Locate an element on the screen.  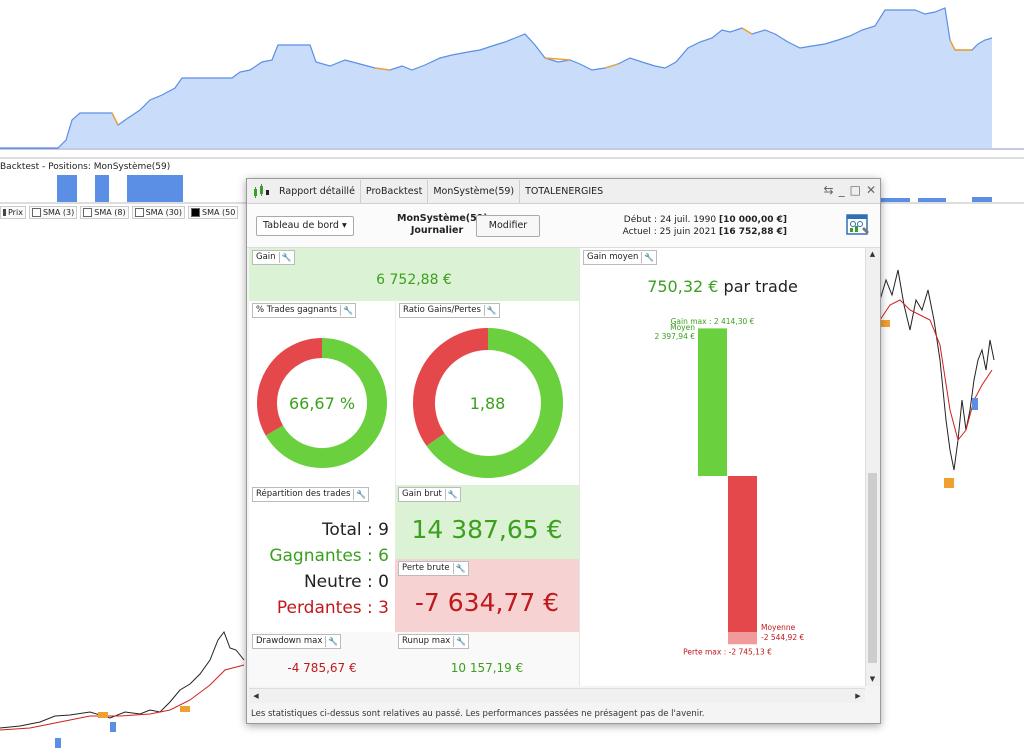
win-rate-red-slice is located at coordinates (290, 387).